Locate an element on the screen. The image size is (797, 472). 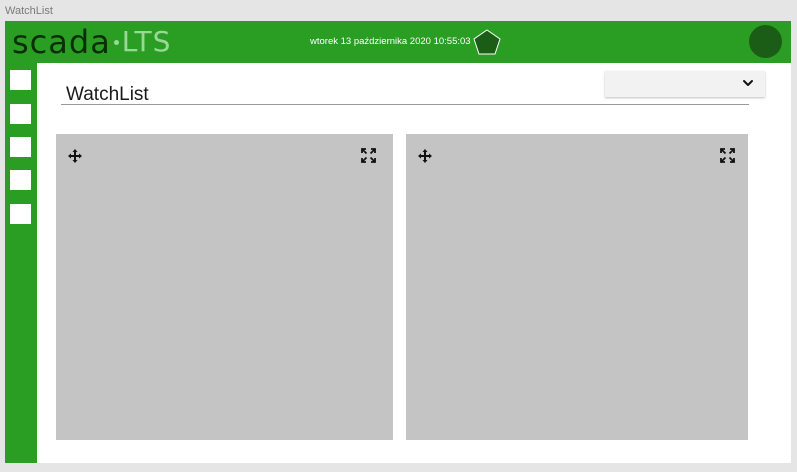
avatar is located at coordinates (765, 41).